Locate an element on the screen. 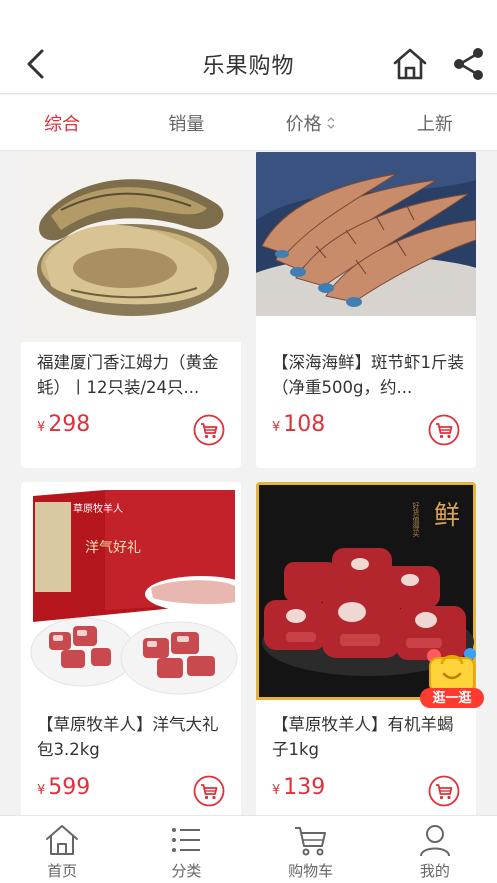  share-icon is located at coordinates (468, 64).